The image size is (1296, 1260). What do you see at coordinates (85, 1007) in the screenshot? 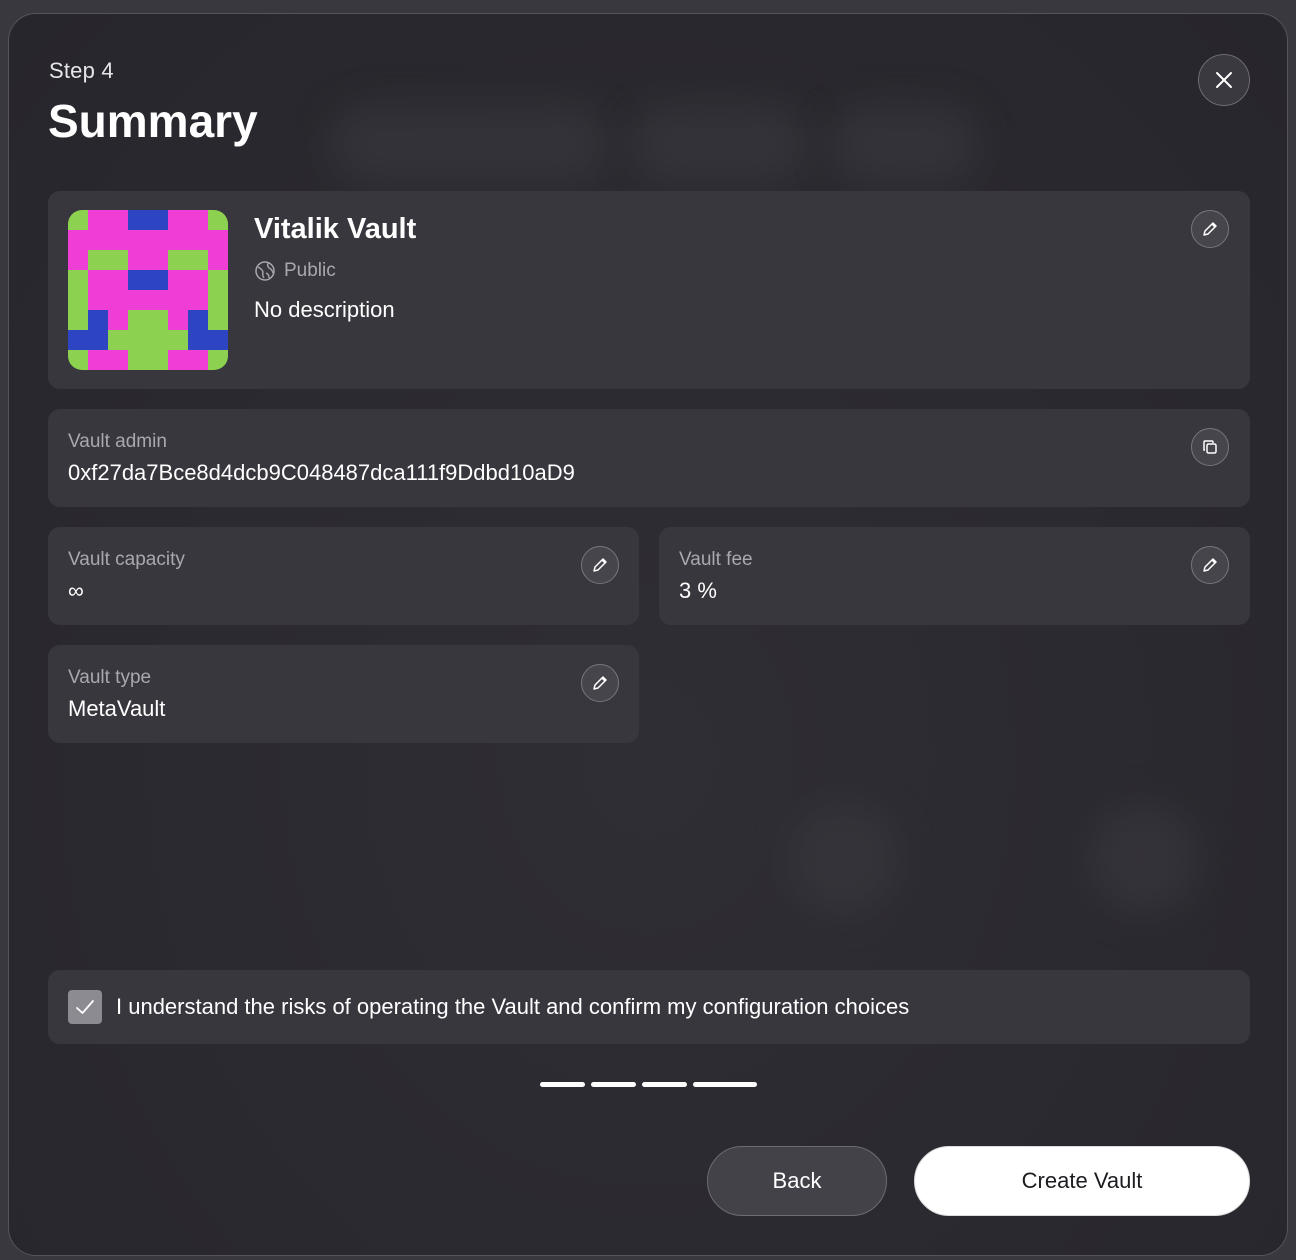
I see `confirm-checkbox` at bounding box center [85, 1007].